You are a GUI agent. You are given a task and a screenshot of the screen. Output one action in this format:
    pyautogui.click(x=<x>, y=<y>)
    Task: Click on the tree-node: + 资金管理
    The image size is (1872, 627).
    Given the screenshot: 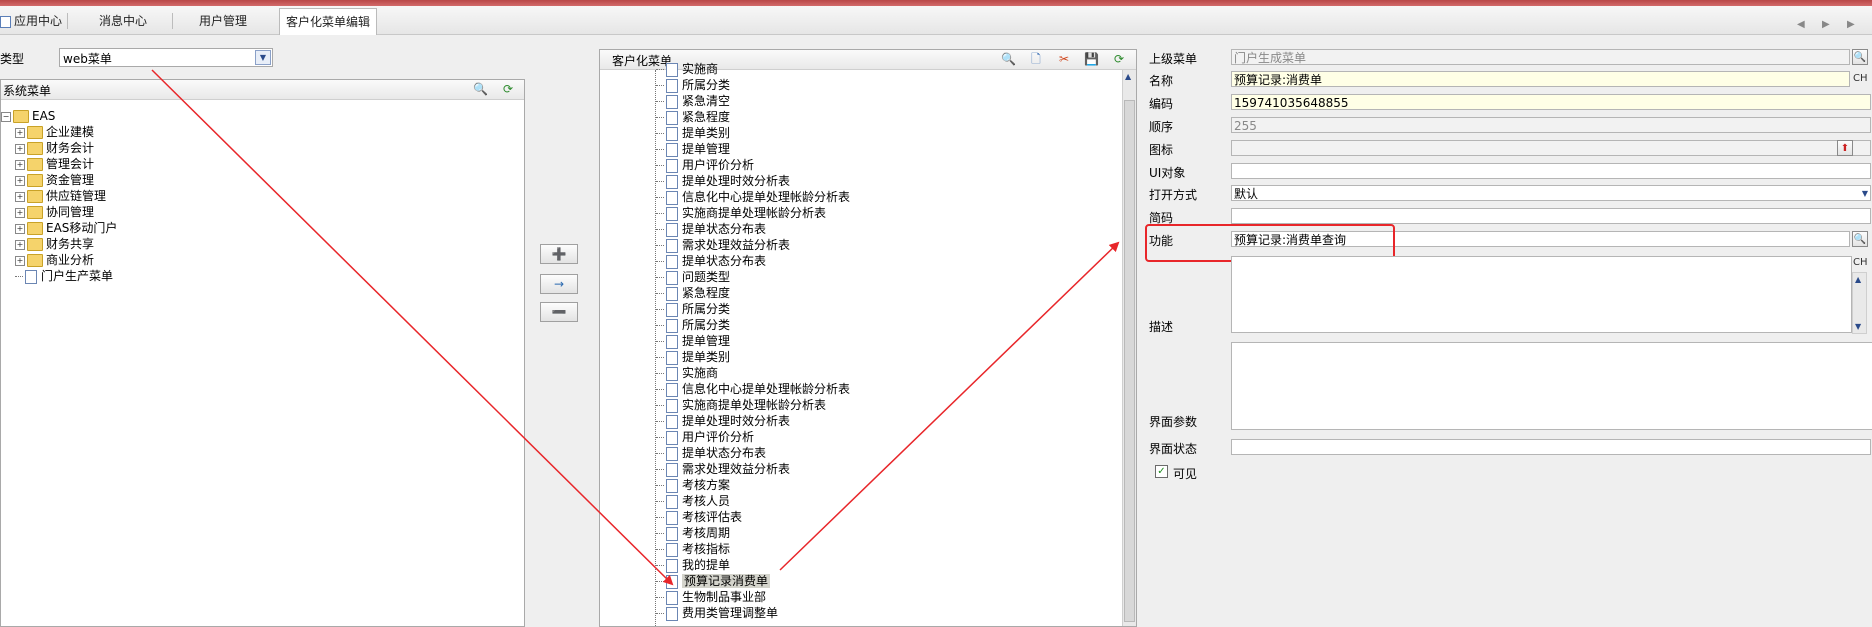 What is the action you would take?
    pyautogui.click(x=54, y=180)
    